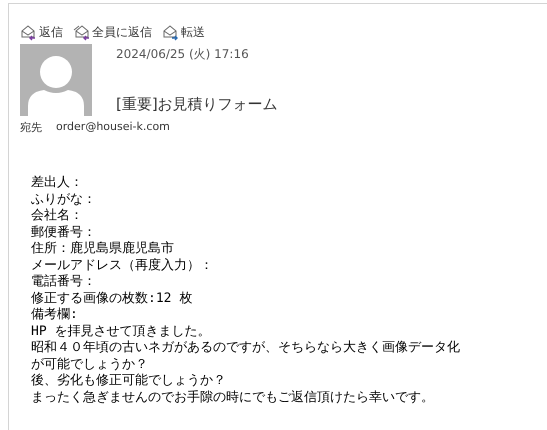  I want to click on forward-button: 転送, so click(183, 32).